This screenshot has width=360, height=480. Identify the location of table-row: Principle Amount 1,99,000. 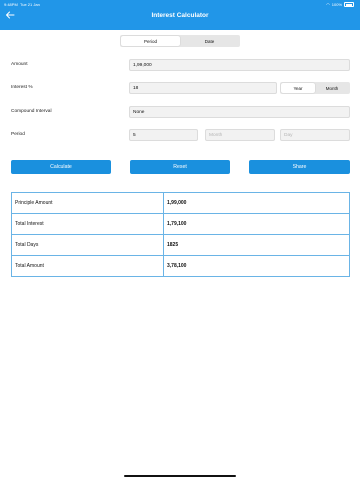
(180, 203).